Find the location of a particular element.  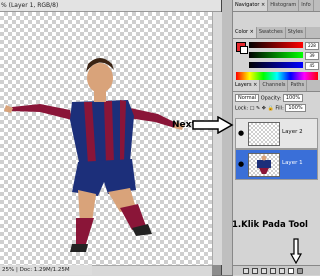

document-title: % (Layer 1, RGB/8) is located at coordinates (30, 5).